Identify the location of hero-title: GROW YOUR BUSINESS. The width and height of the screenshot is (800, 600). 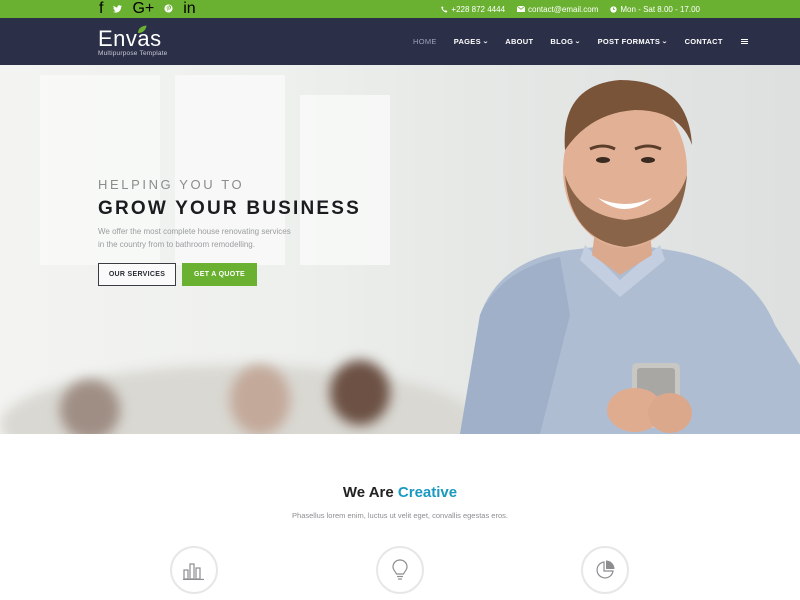
(230, 208).